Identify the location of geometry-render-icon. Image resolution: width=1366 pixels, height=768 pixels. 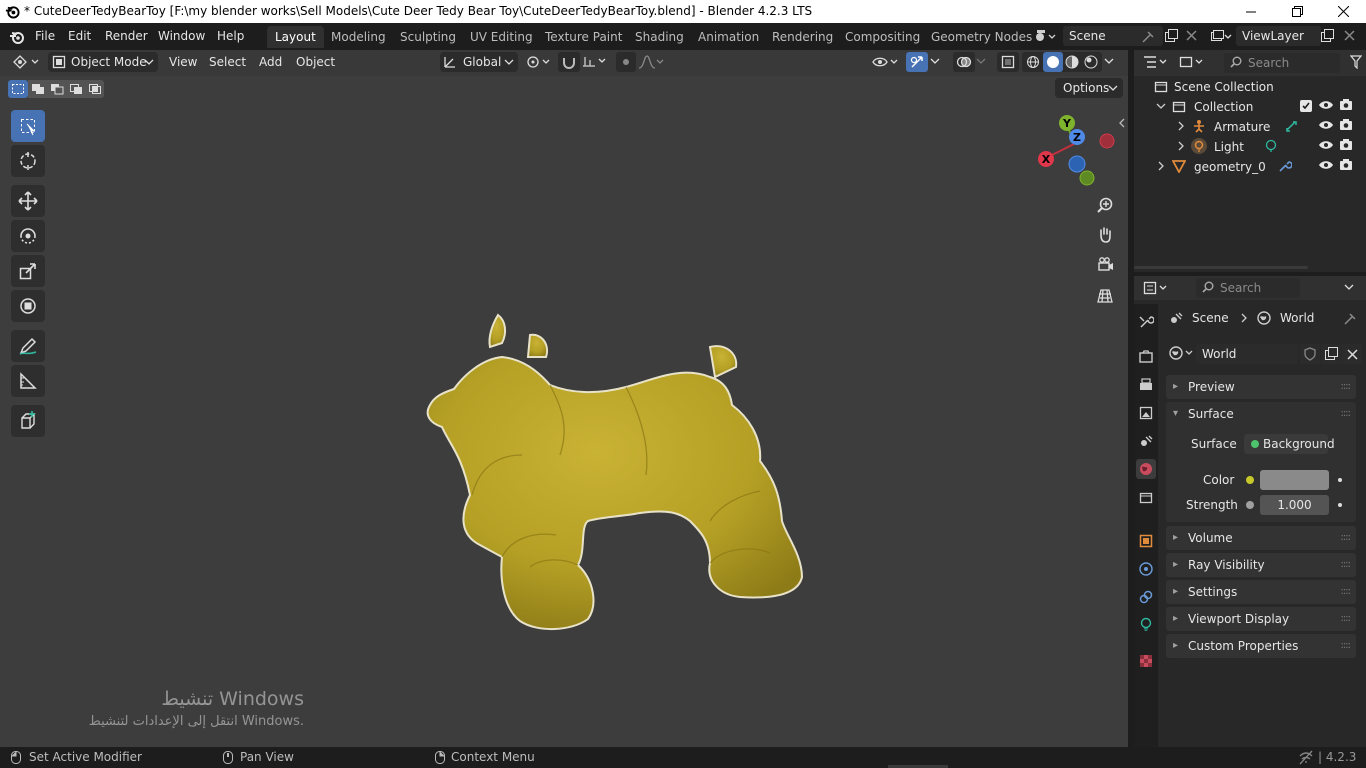
(1346, 165).